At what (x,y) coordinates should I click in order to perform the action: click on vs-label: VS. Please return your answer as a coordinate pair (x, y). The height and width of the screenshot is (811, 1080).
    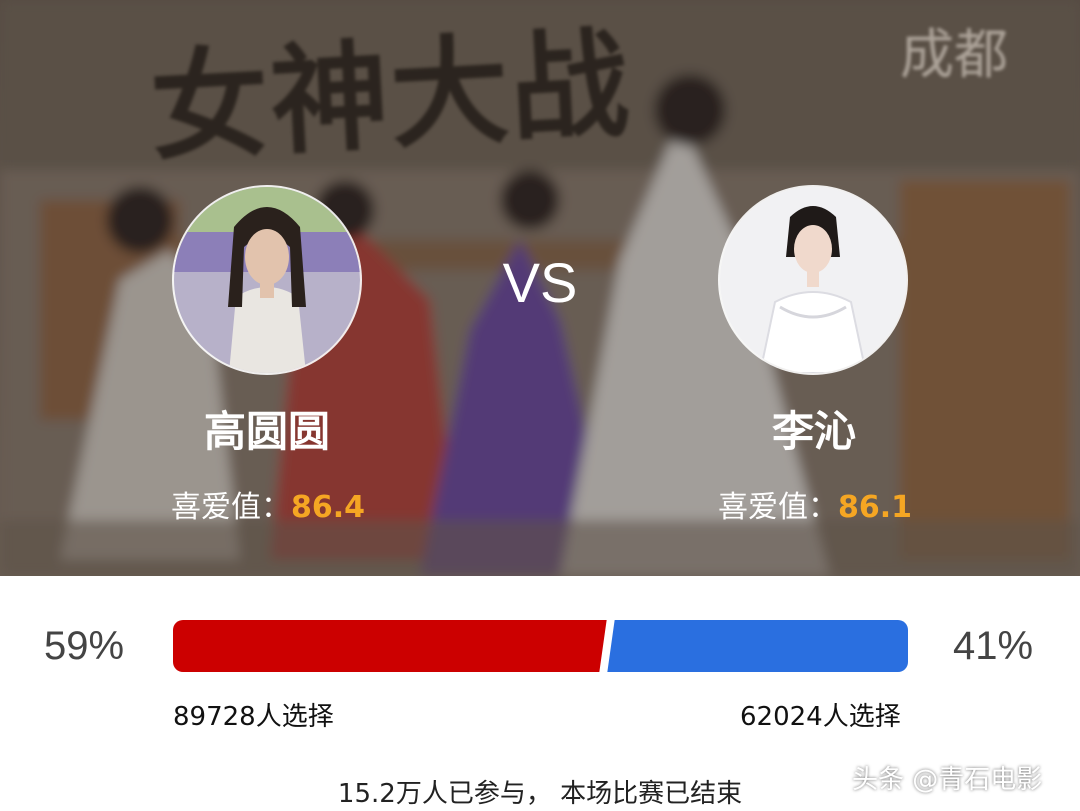
    Looking at the image, I should click on (540, 282).